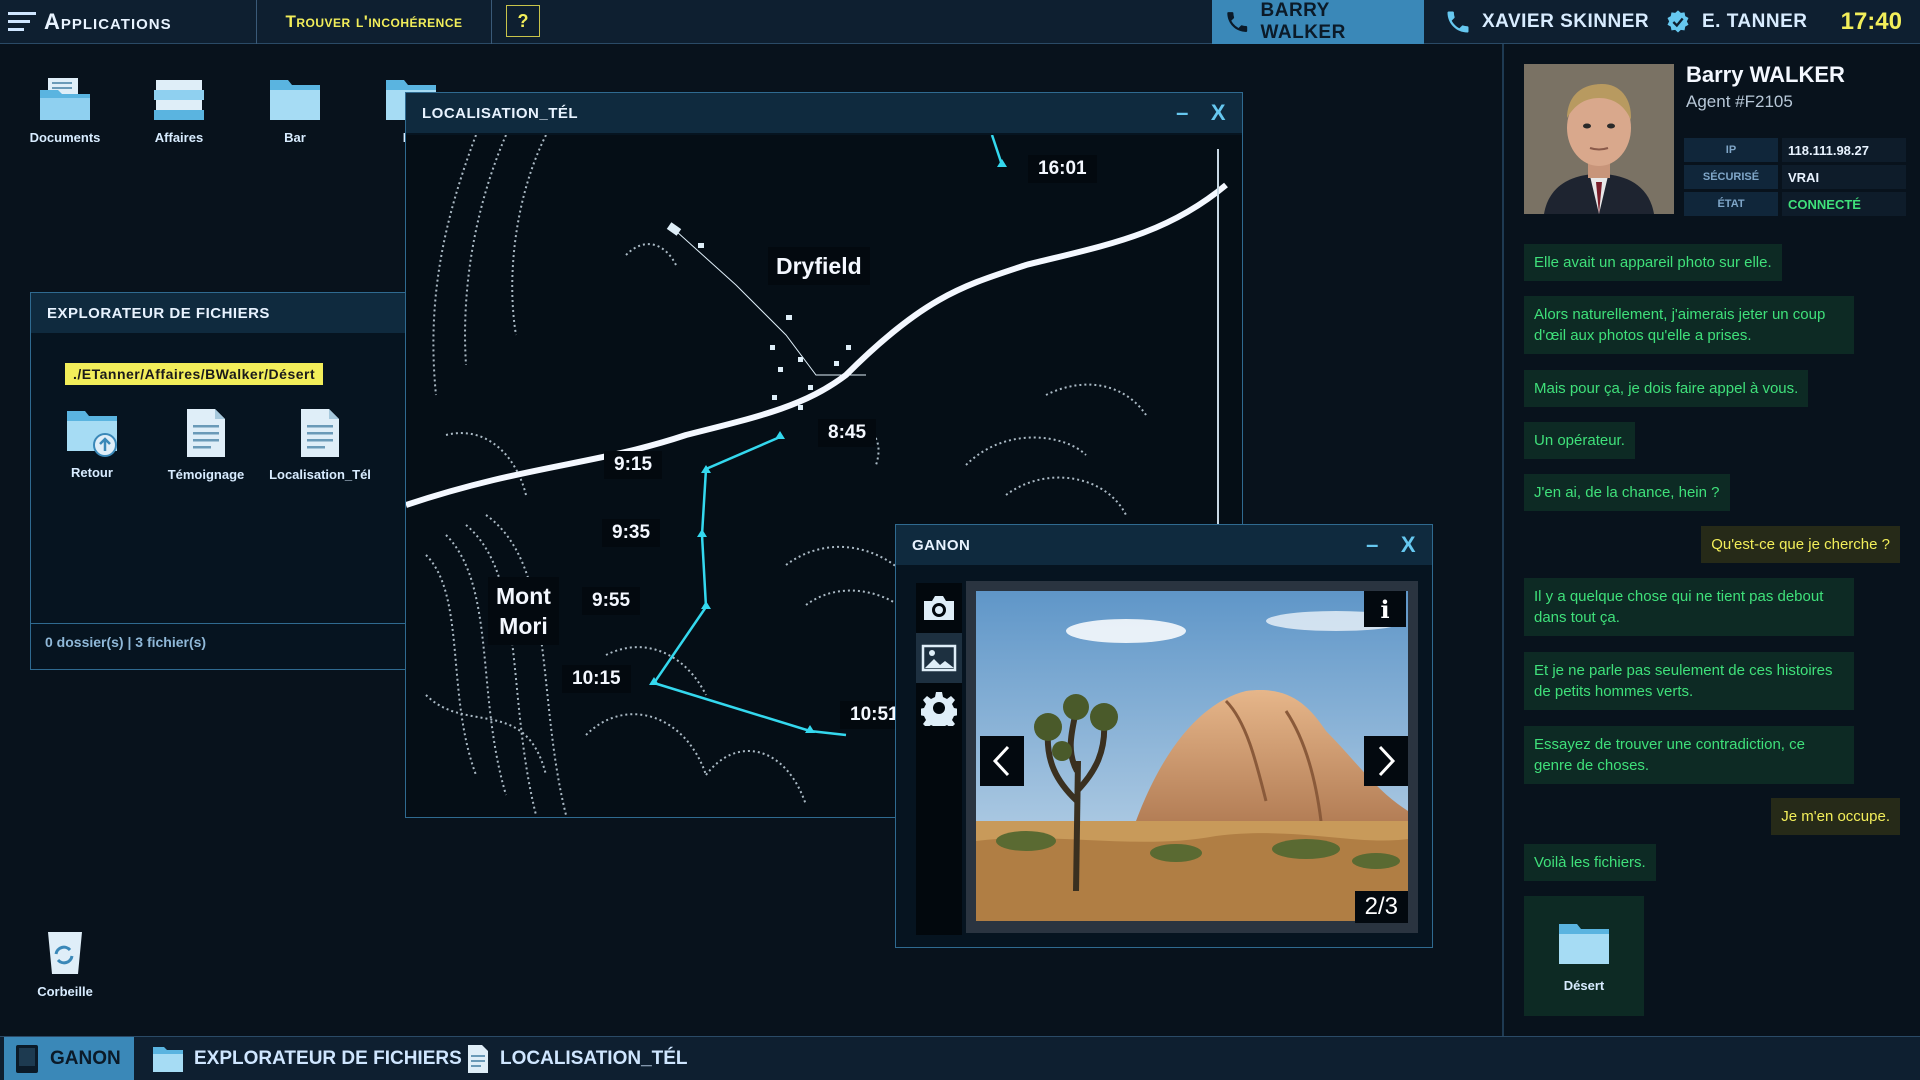 Image resolution: width=1920 pixels, height=1080 pixels. Describe the element at coordinates (939, 759) in the screenshot. I see `ganon-toolbar` at that location.